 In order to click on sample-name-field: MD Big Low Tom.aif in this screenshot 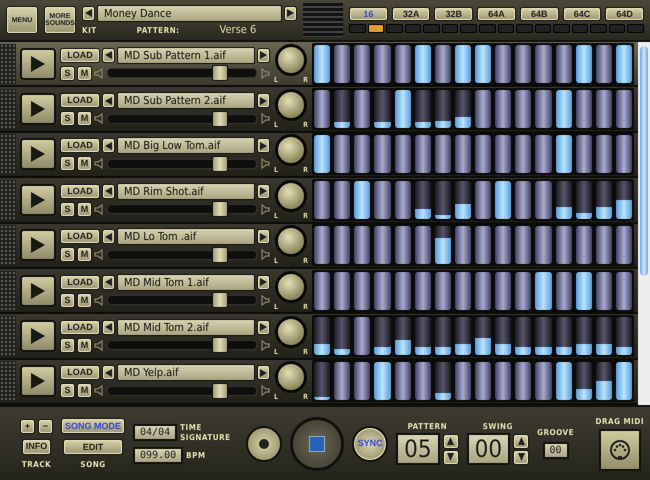, I will do `click(186, 145)`.